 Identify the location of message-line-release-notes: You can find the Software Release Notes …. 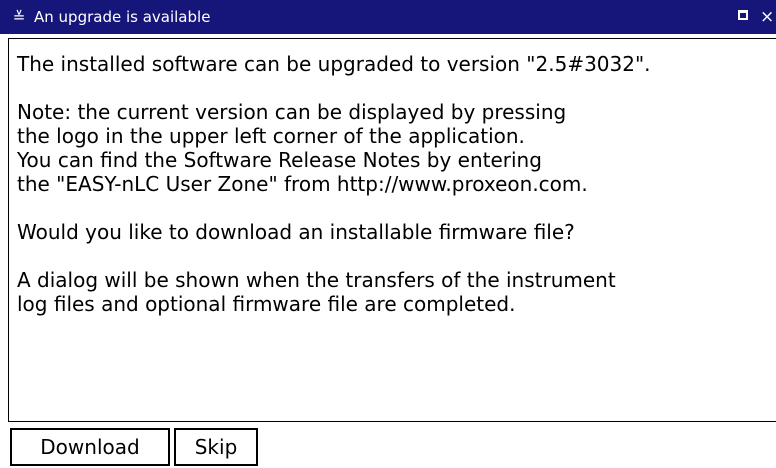
(279, 160).